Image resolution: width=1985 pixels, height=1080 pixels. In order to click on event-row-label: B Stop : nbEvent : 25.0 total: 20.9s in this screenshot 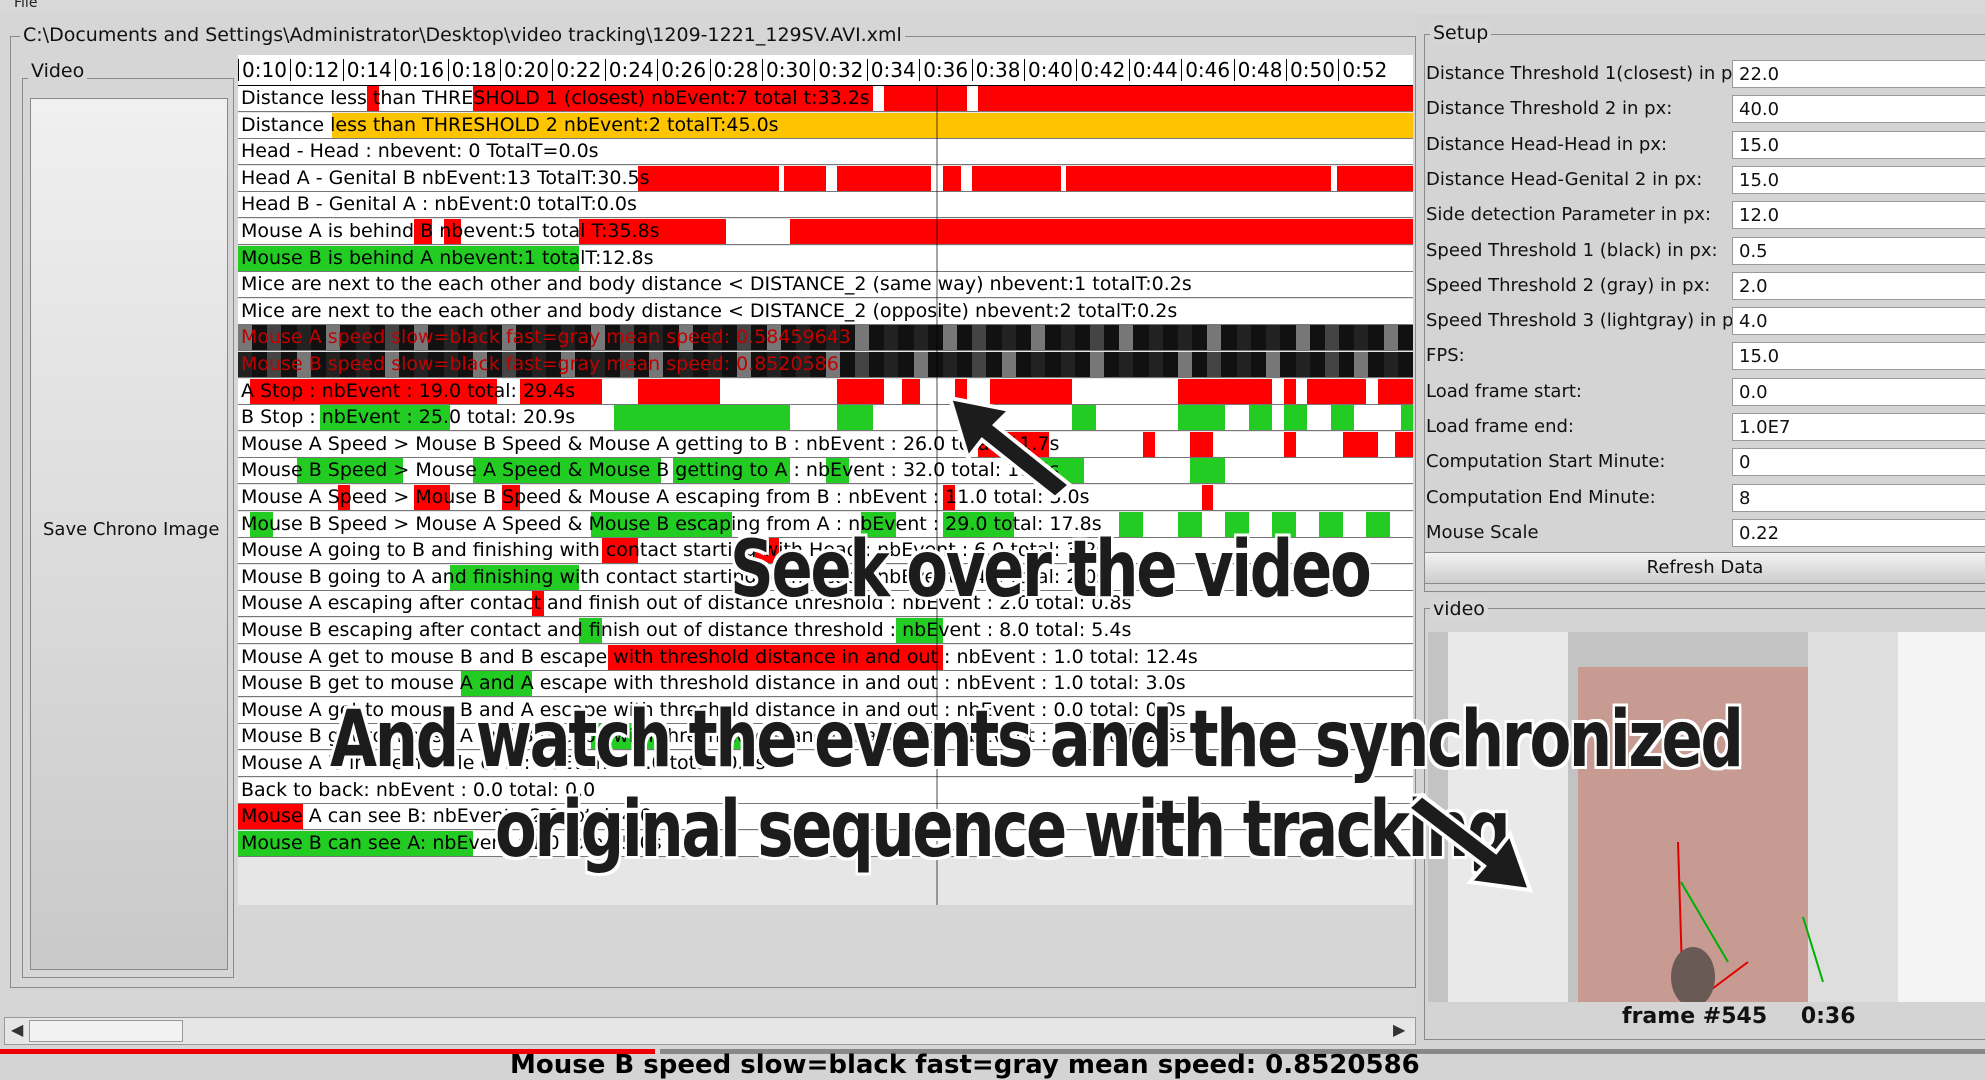, I will do `click(408, 417)`.